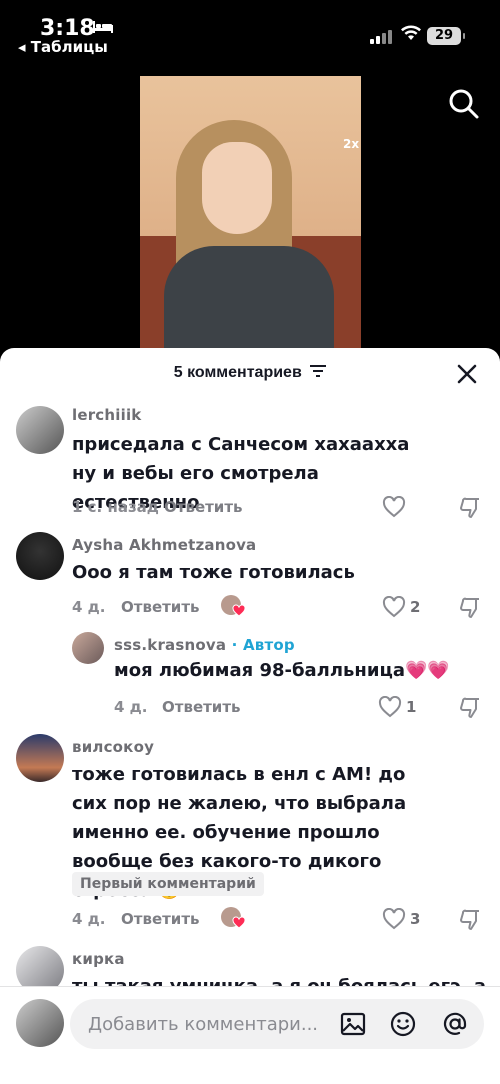 This screenshot has width=500, height=1084. Describe the element at coordinates (113, 747) in the screenshot. I see `comment-username: вилсокоу` at that location.